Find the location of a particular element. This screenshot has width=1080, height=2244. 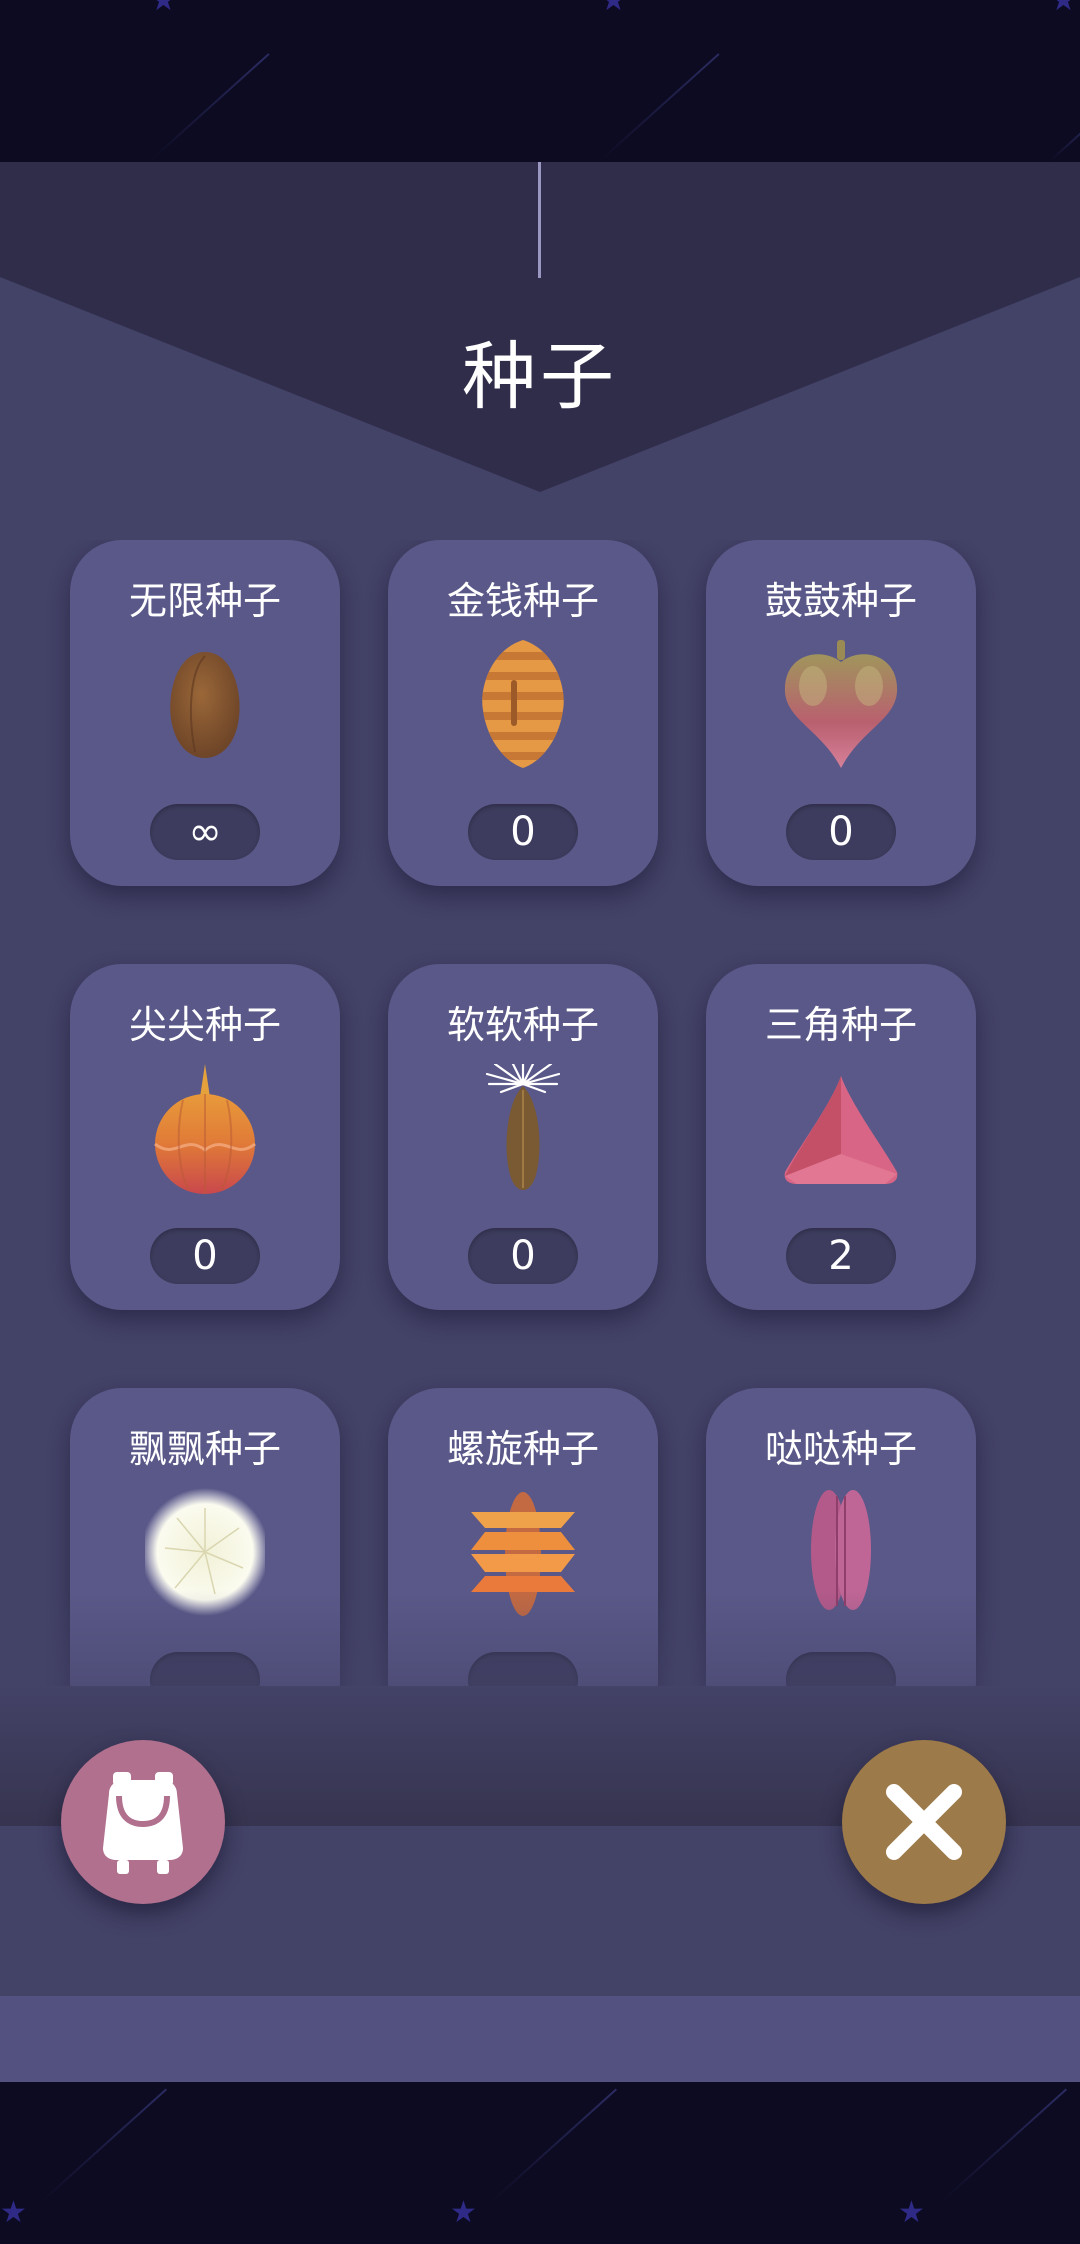

seed-card: 哒哒种子 is located at coordinates (841, 1561).